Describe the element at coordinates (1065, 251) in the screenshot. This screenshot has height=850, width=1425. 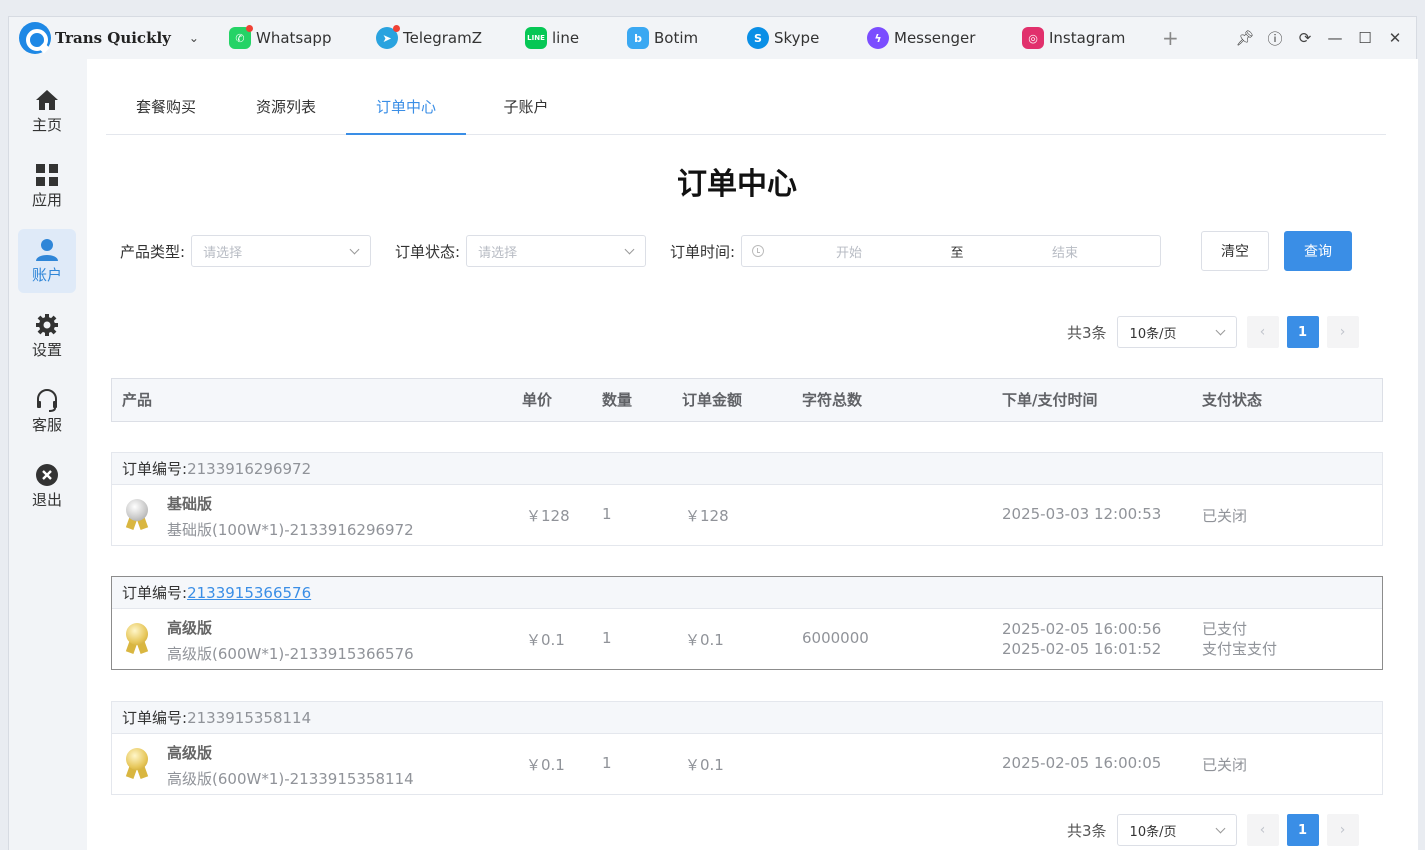
I see `end-date-input: 结束` at that location.